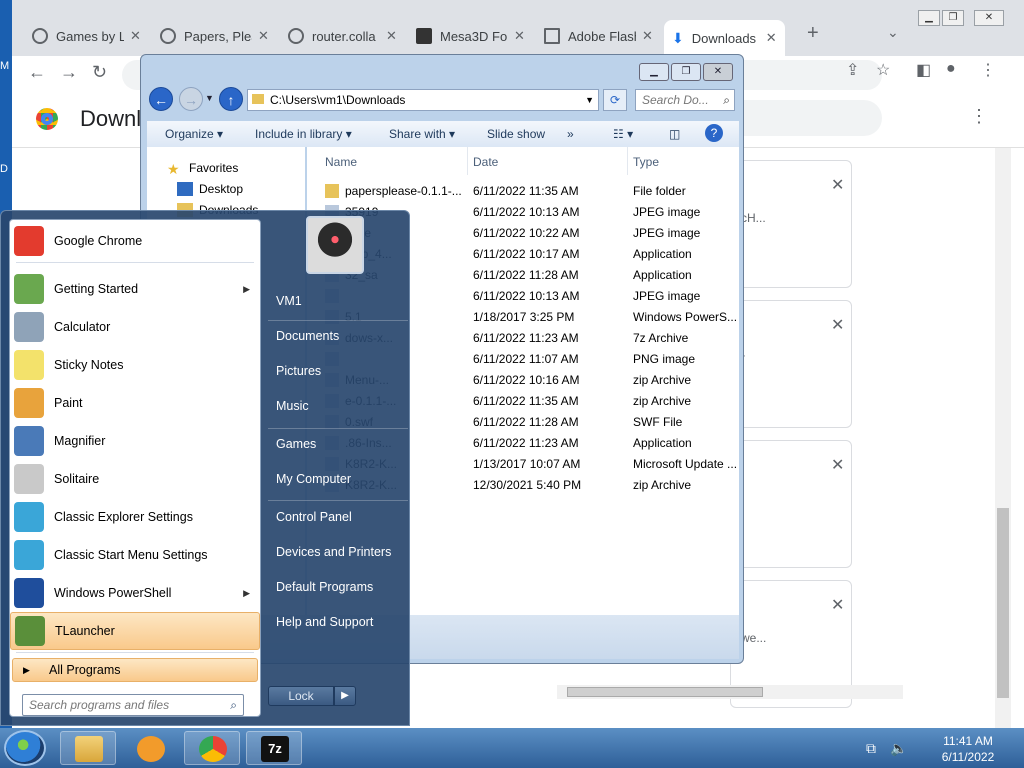 The image size is (1024, 768). What do you see at coordinates (135, 631) in the screenshot?
I see `program-item: TLauncher` at bounding box center [135, 631].